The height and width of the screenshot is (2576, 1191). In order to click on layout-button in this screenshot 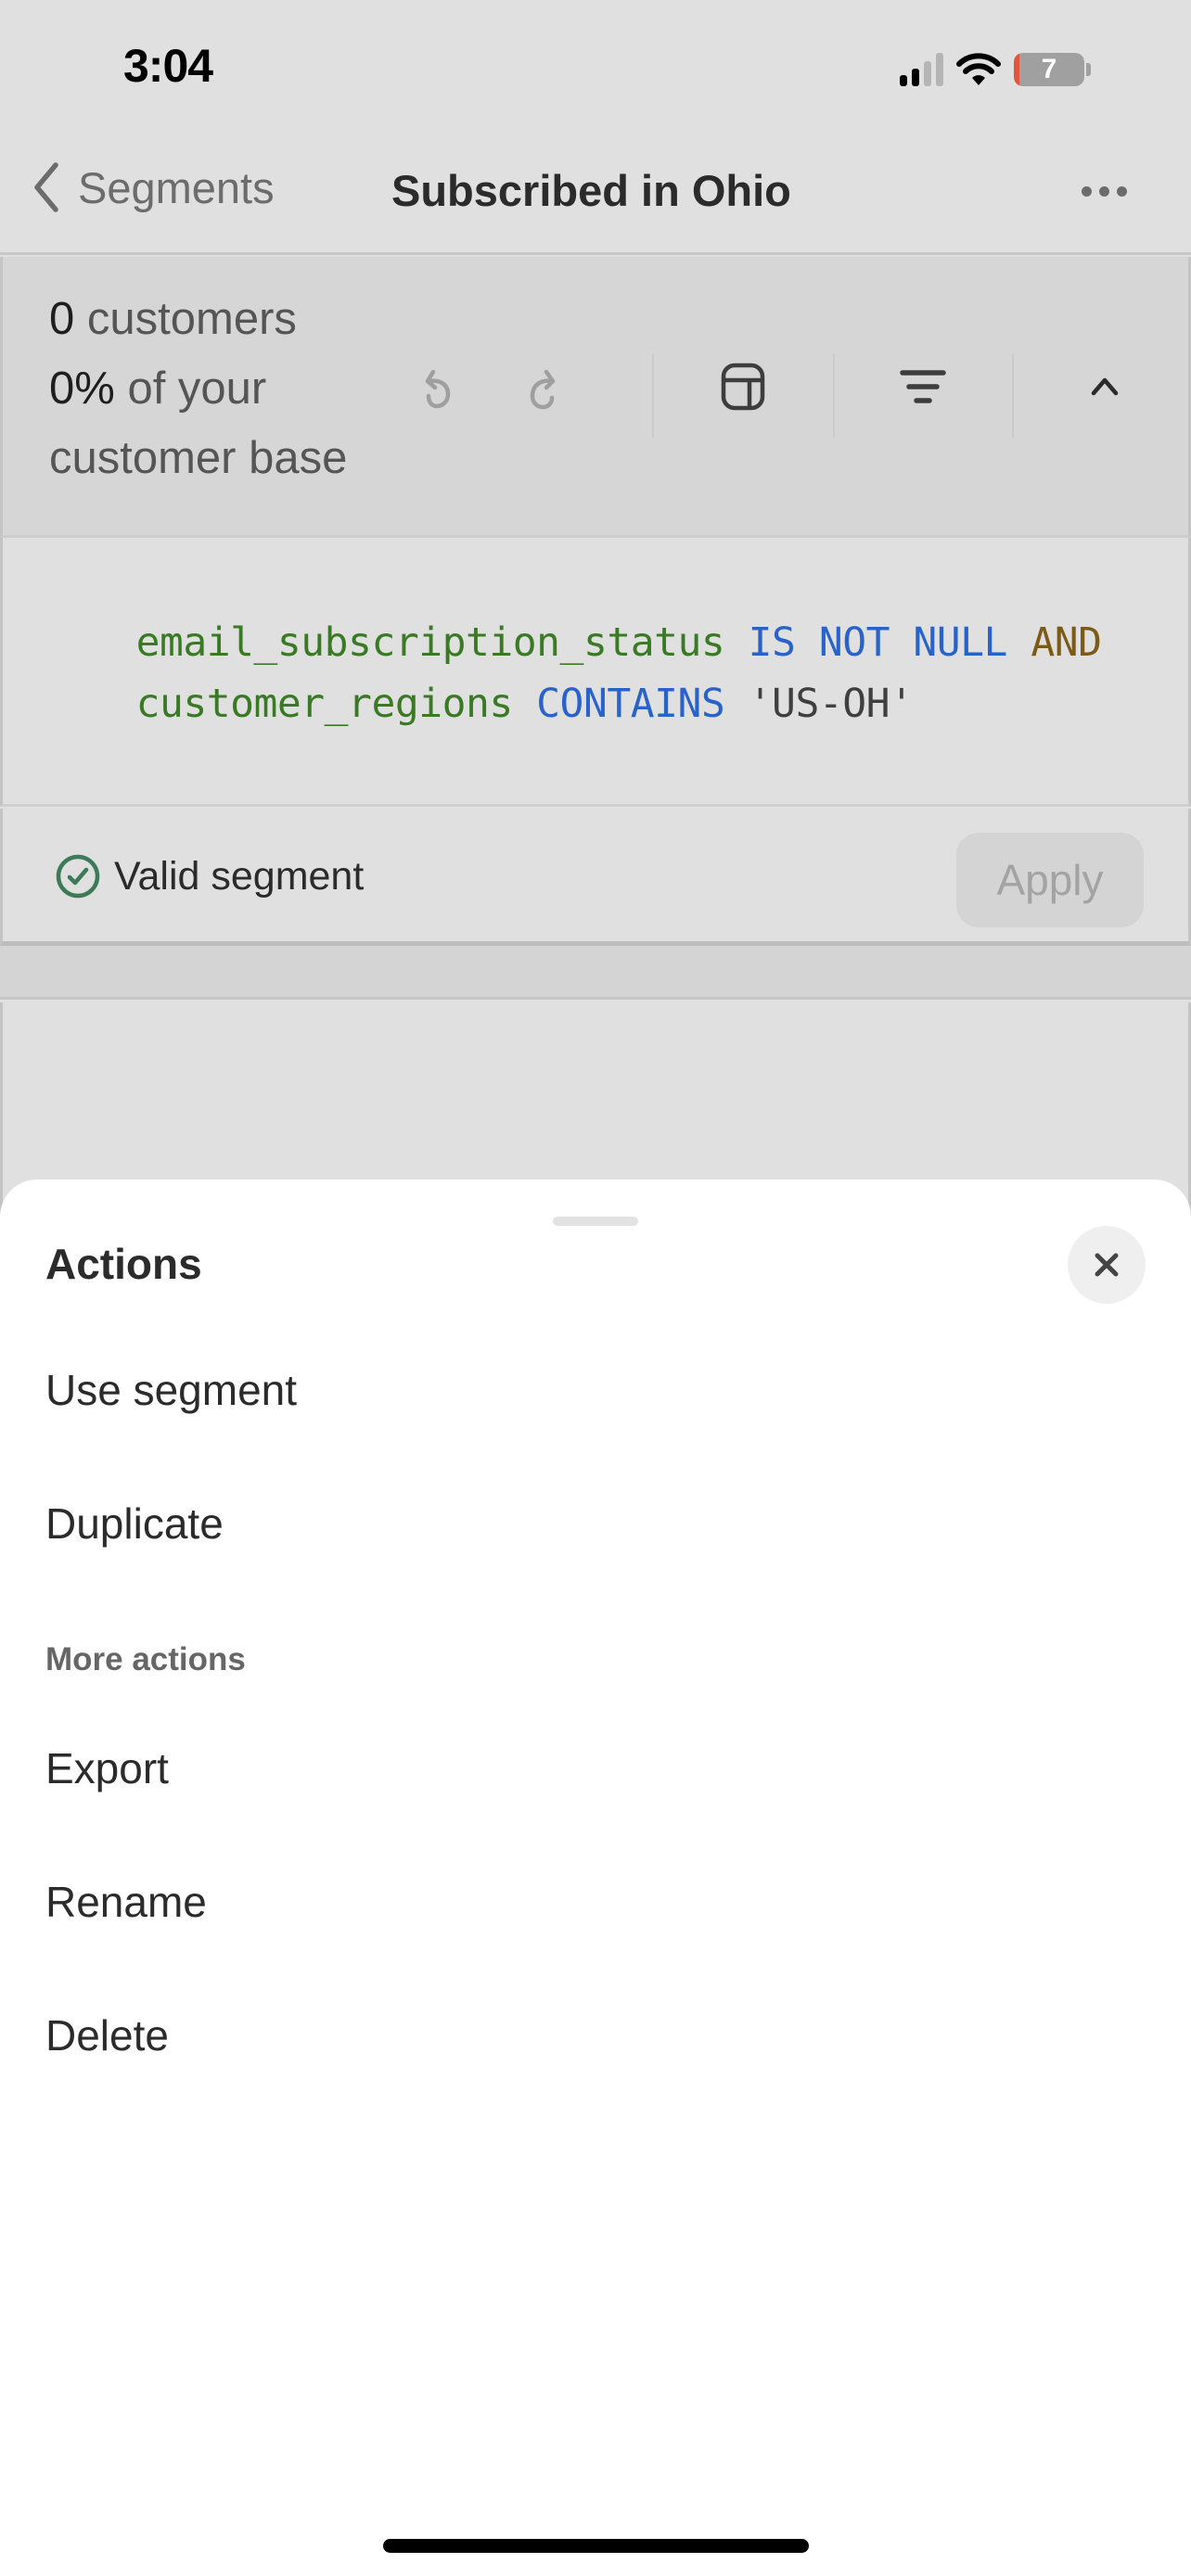, I will do `click(743, 386)`.